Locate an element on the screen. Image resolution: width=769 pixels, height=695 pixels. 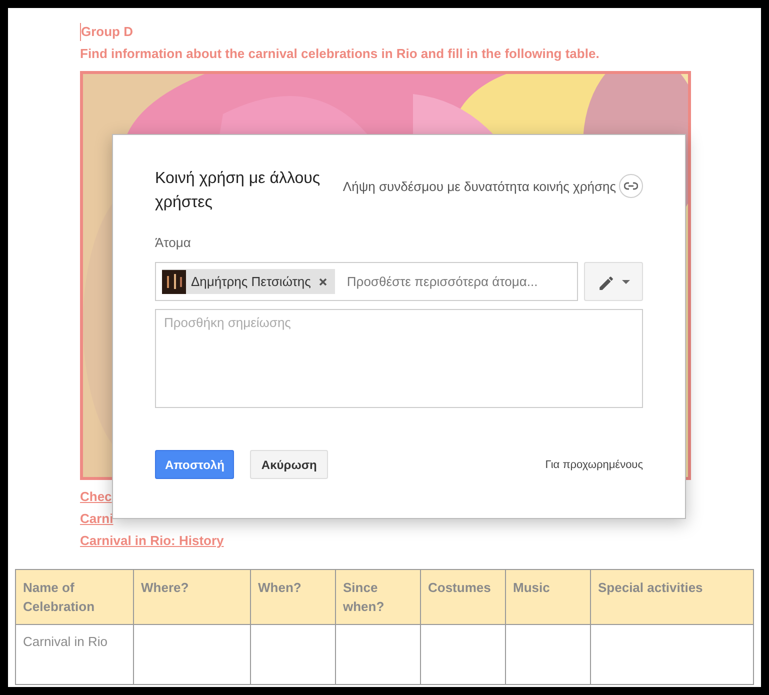
pencil-icon is located at coordinates (606, 282).